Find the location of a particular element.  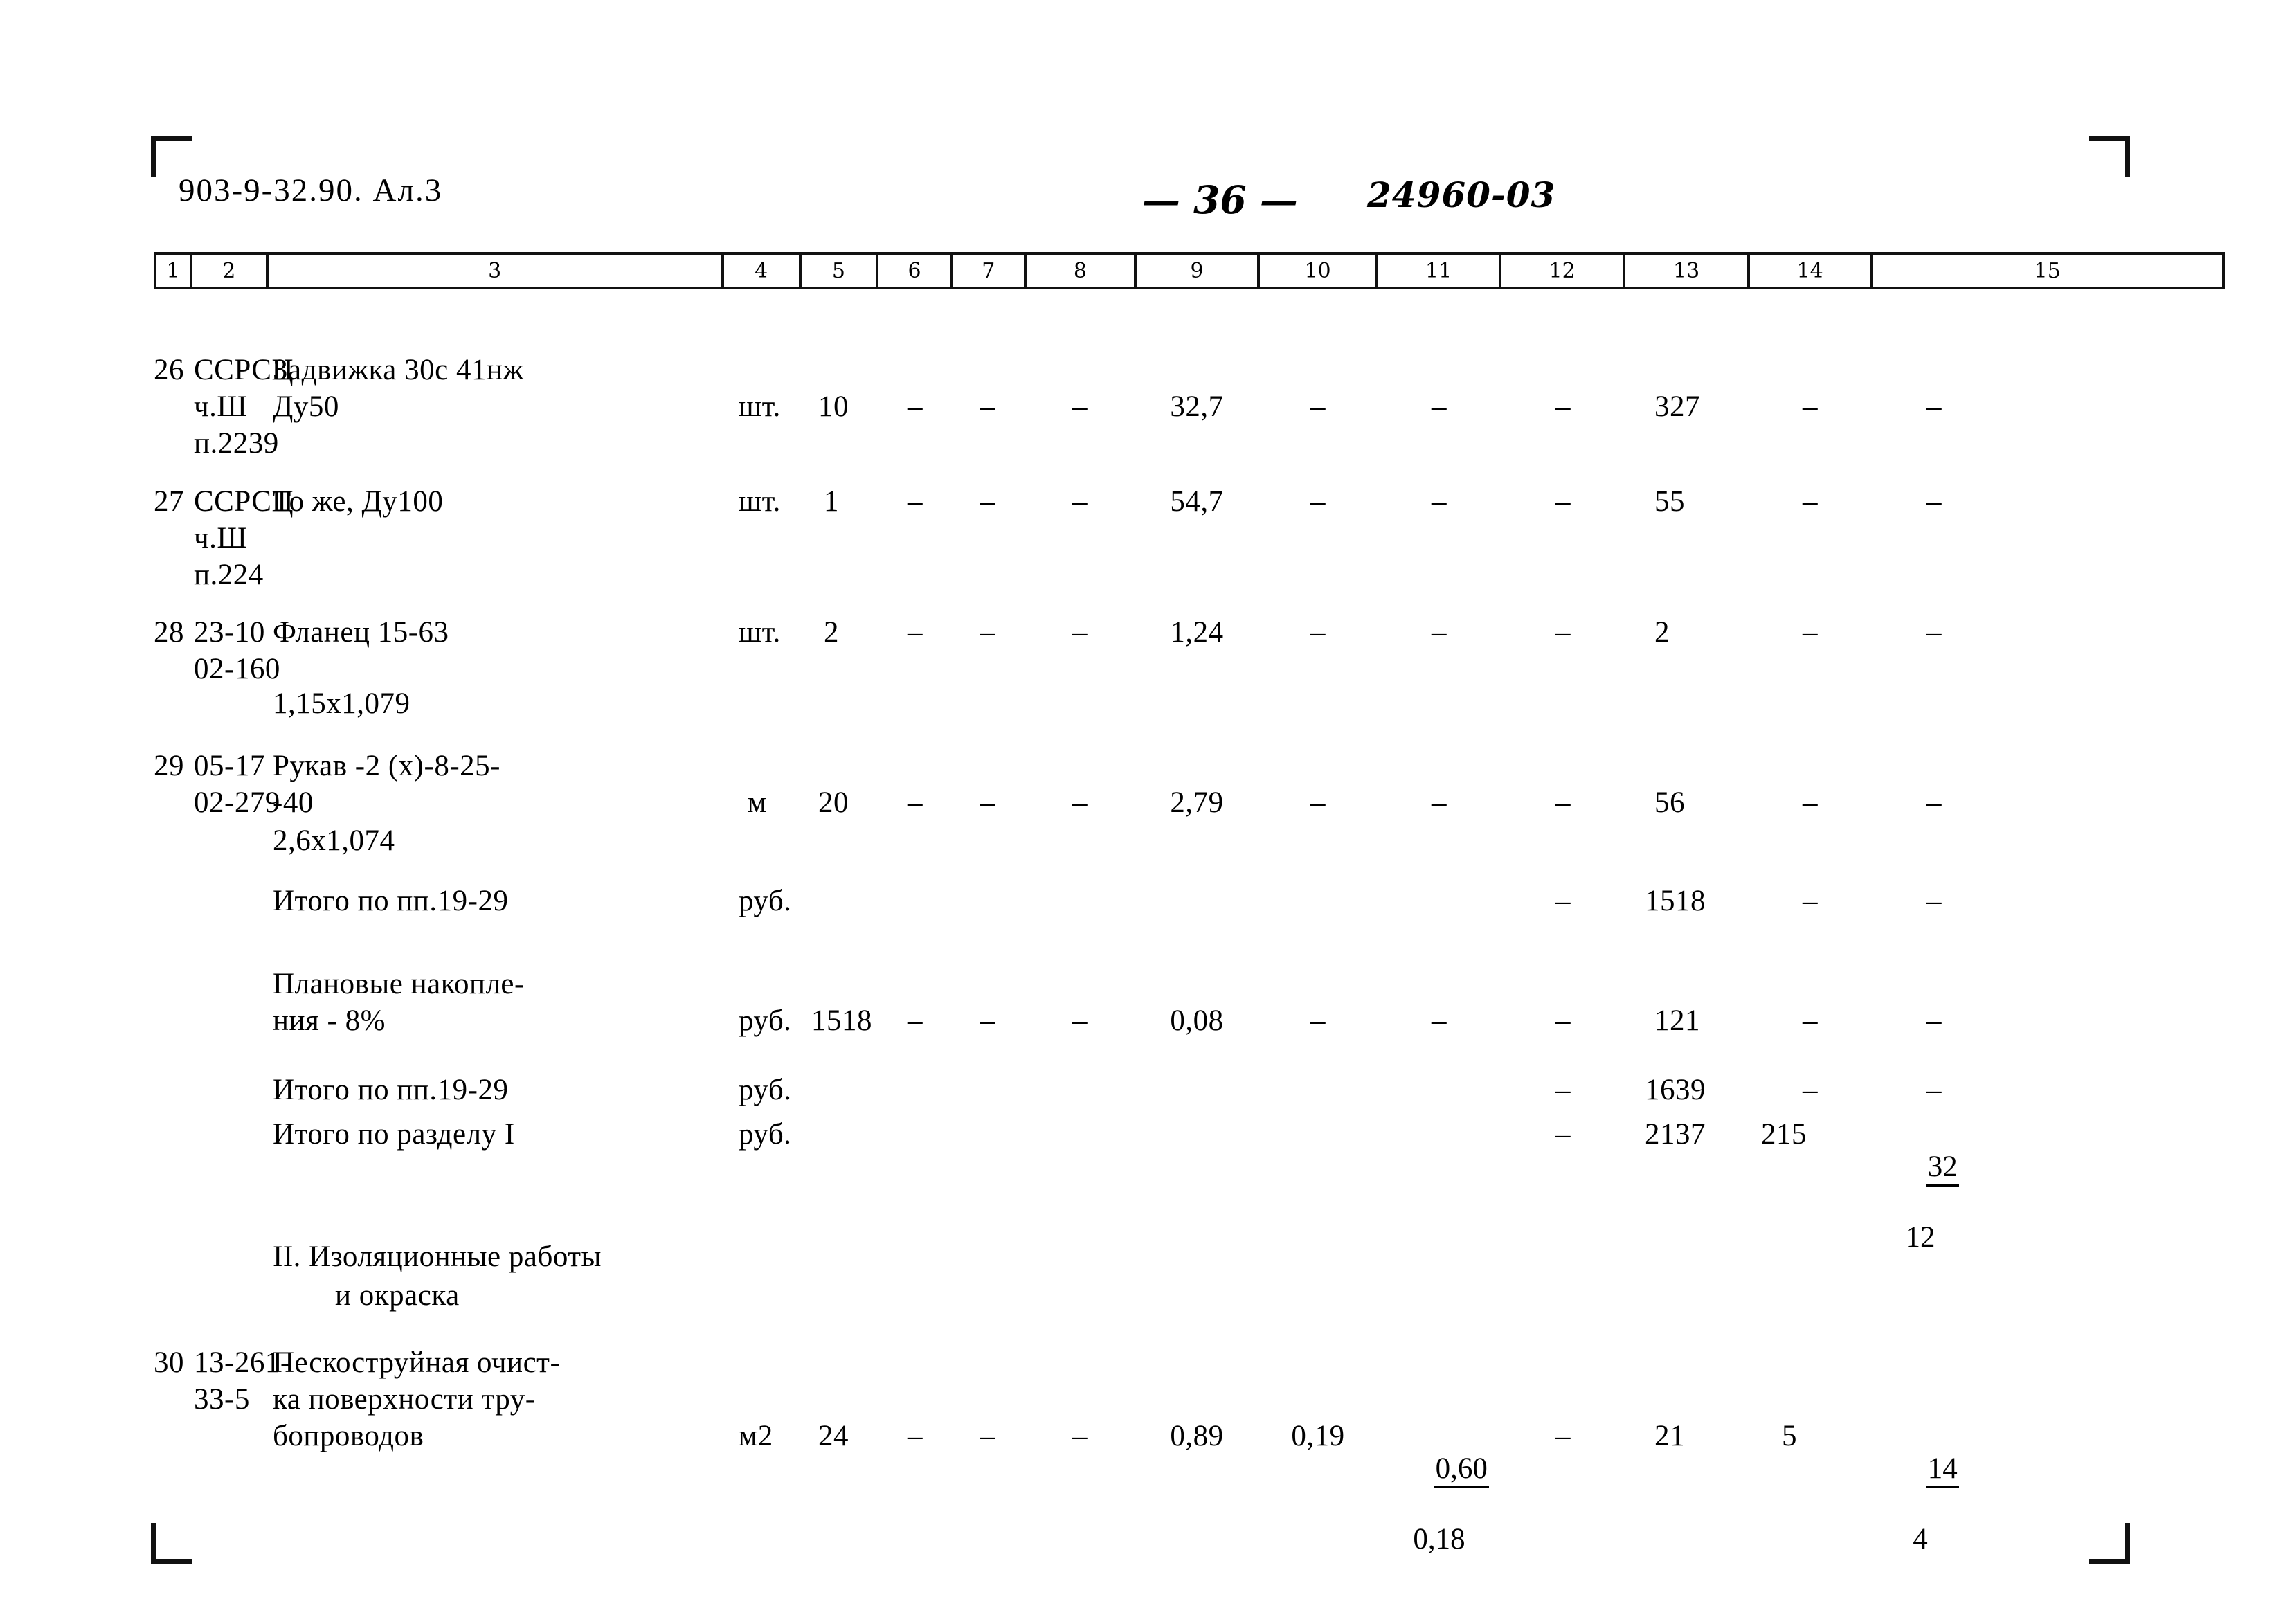

column-header-7: 7 is located at coordinates (990, 271).